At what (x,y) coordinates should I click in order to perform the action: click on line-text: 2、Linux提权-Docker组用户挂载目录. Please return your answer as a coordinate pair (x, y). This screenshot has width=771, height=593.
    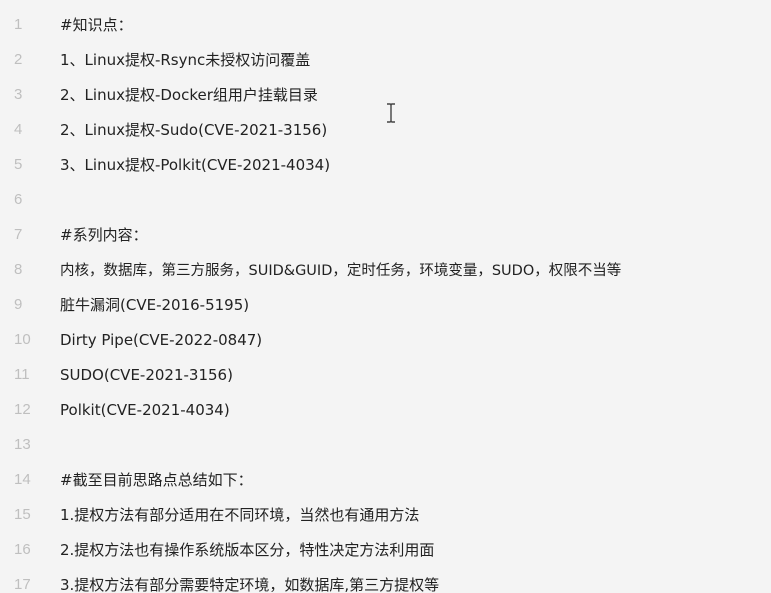
    Looking at the image, I should click on (189, 94).